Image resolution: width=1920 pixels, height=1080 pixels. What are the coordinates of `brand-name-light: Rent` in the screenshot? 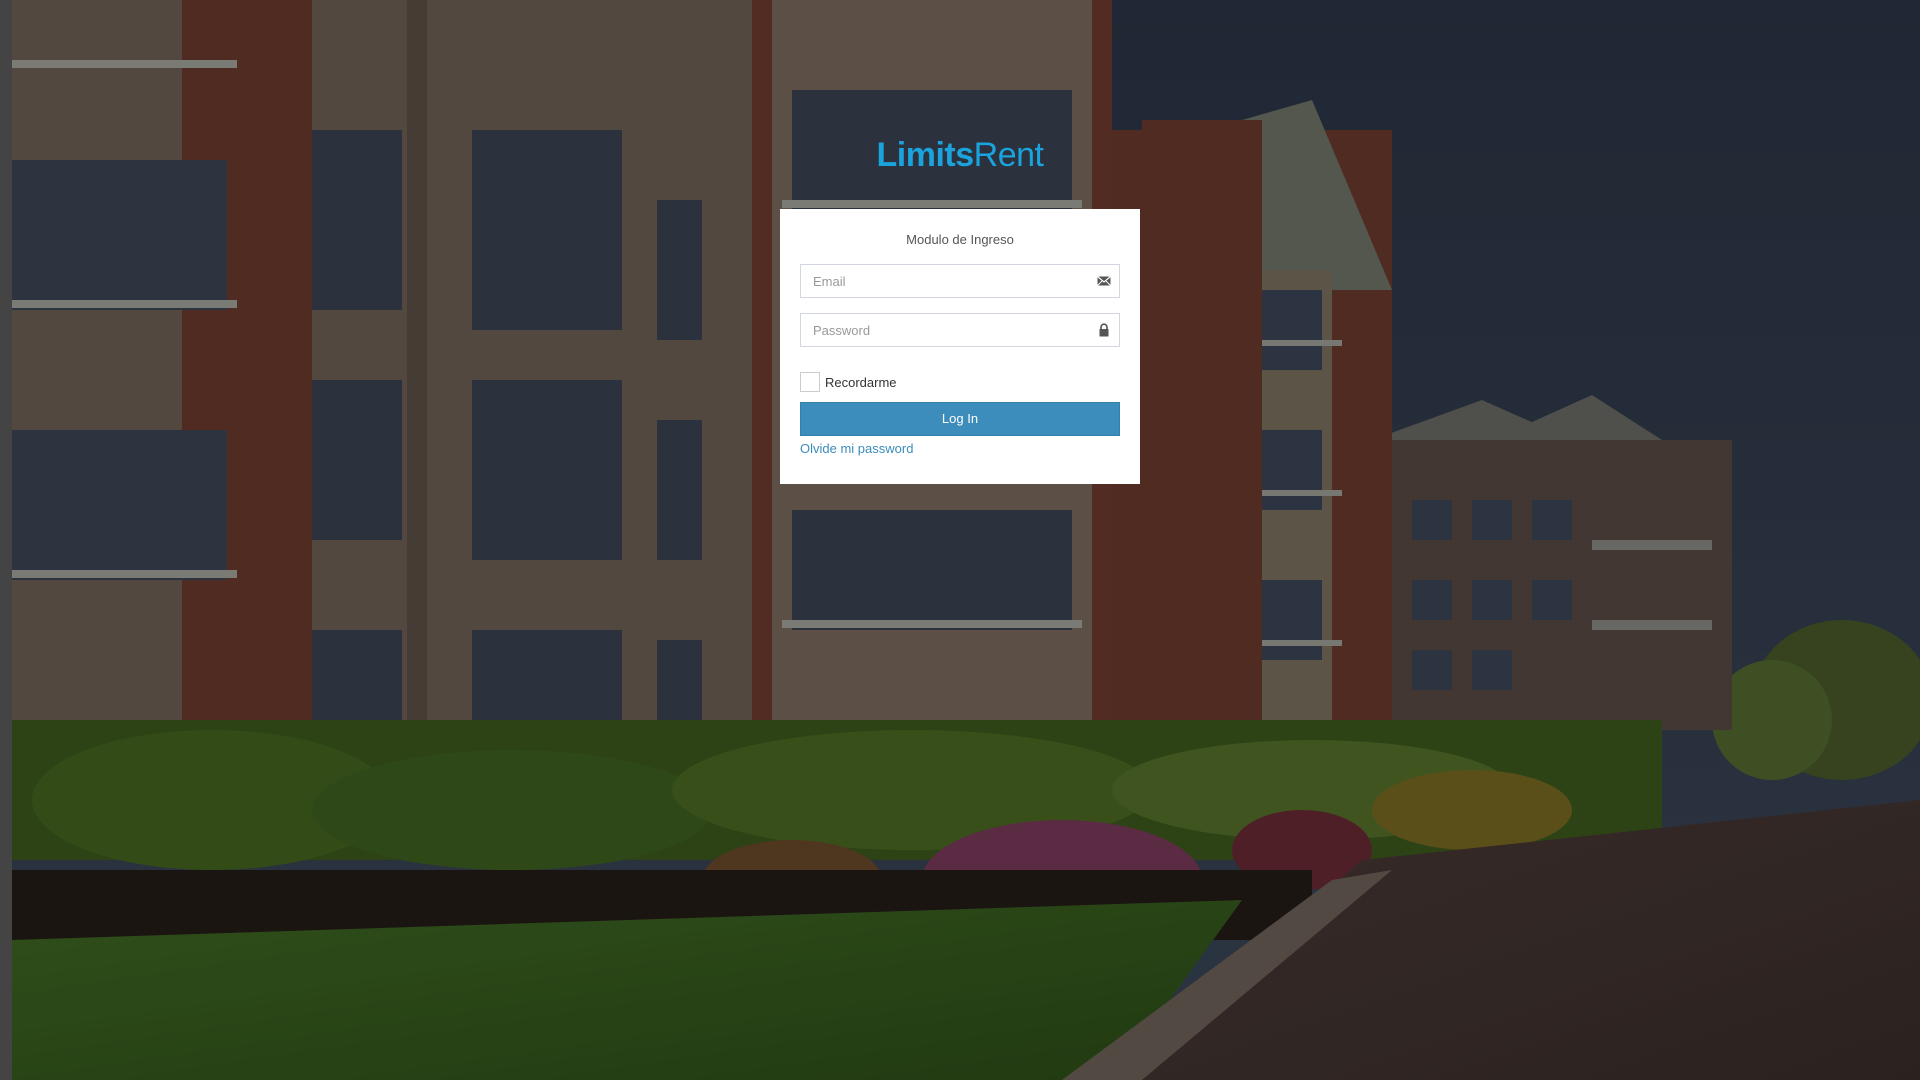 It's located at (1008, 155).